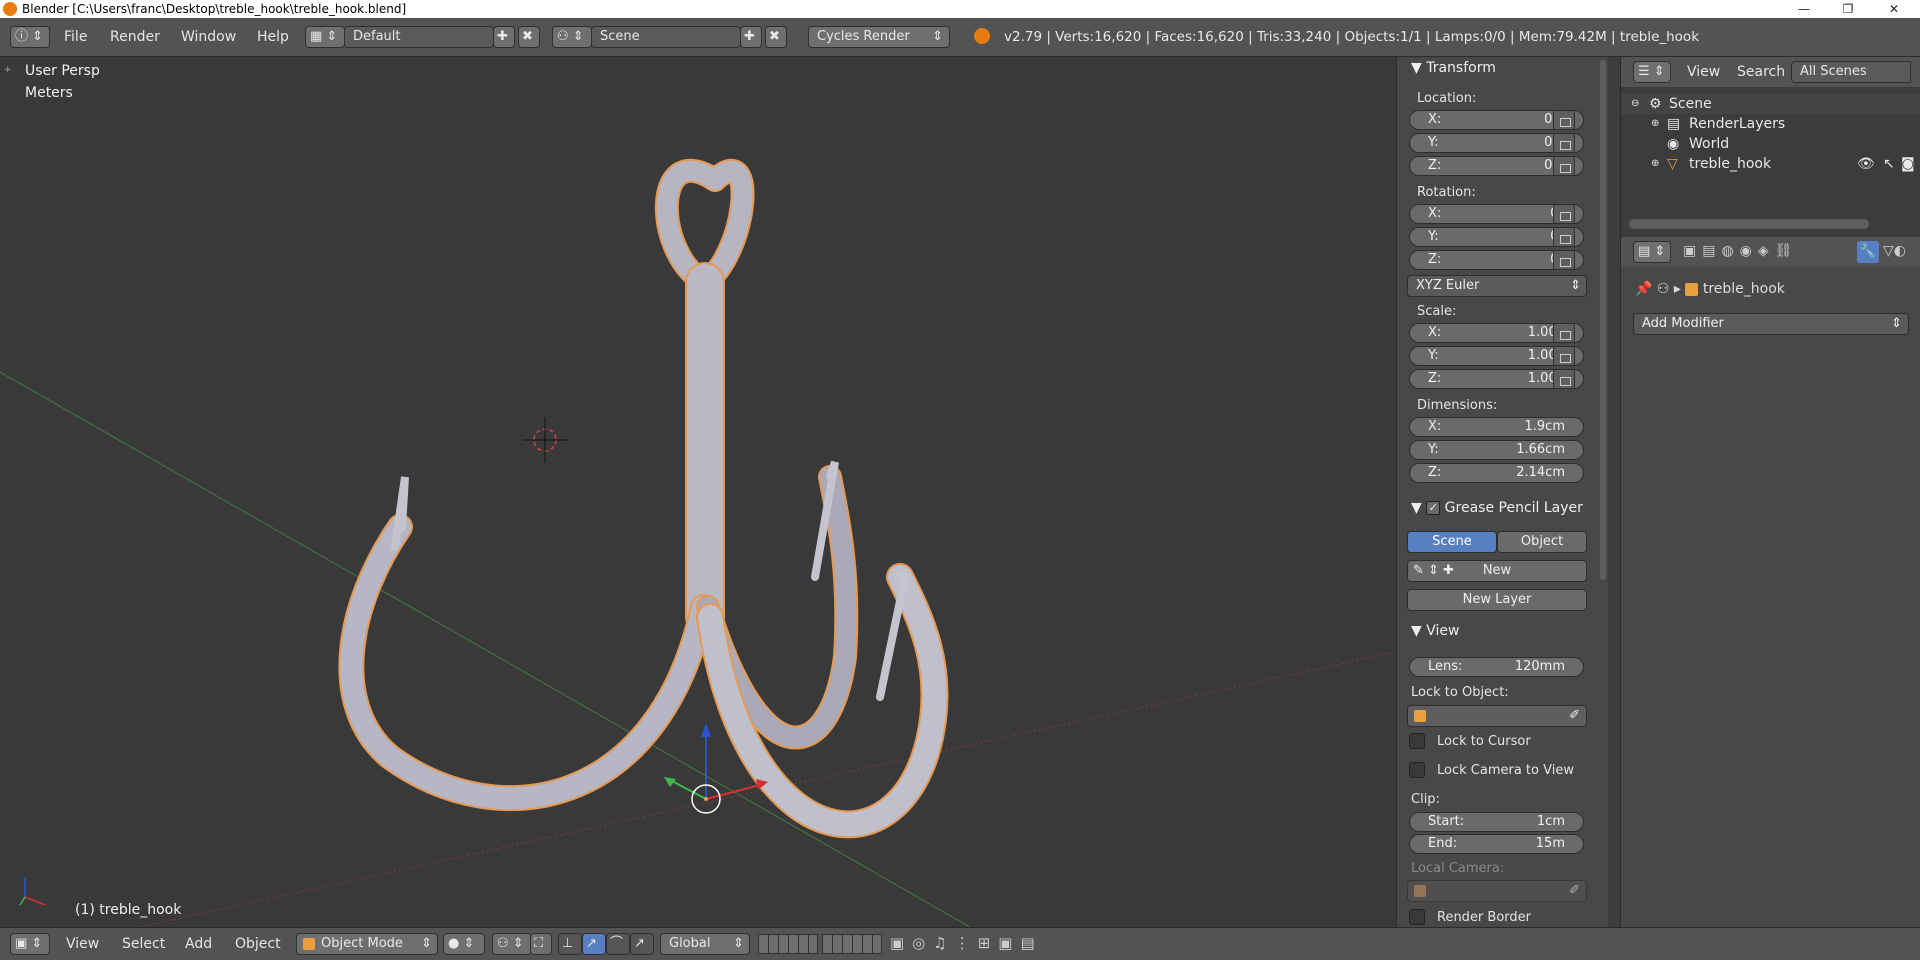 The height and width of the screenshot is (960, 1920). I want to click on scene-field: Scene, so click(666, 37).